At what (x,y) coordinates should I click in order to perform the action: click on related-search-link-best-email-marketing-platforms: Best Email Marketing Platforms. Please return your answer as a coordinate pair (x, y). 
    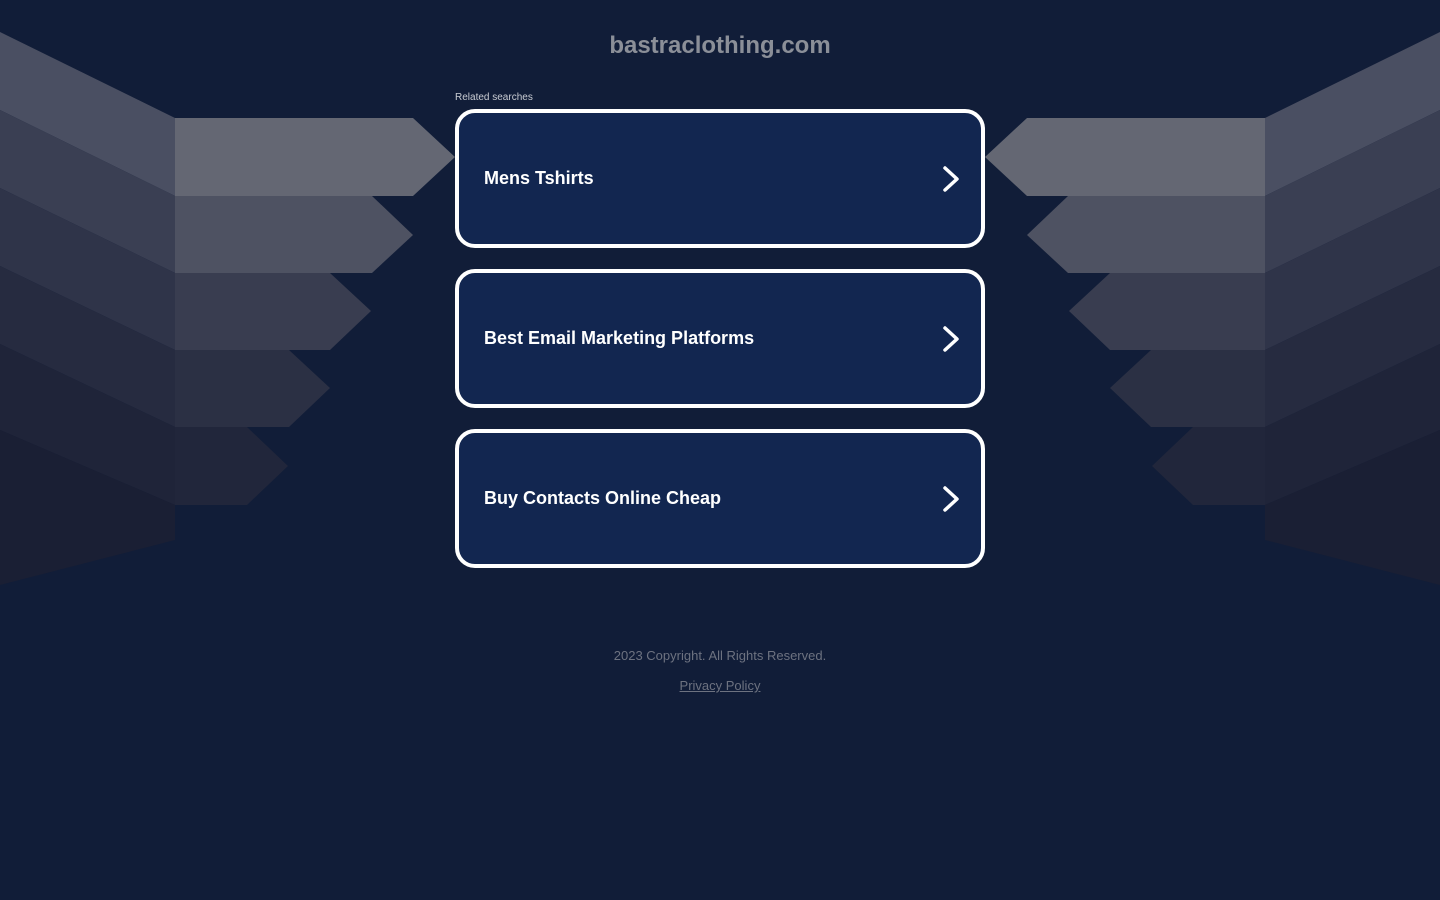
    Looking at the image, I should click on (720, 338).